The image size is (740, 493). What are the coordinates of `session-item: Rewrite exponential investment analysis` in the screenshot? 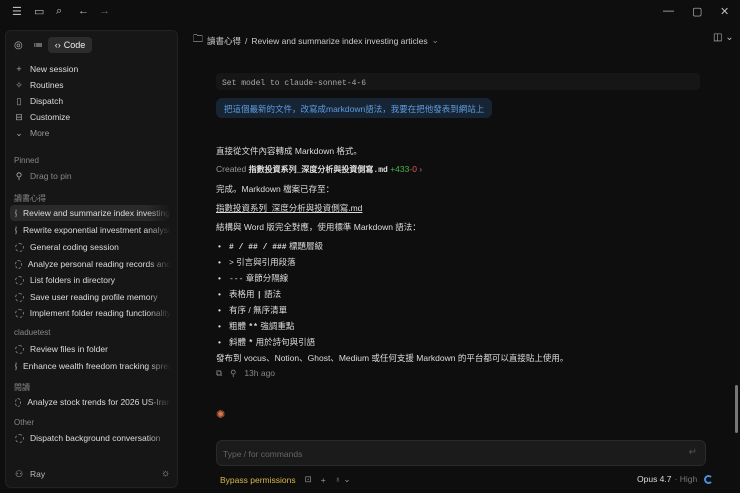 It's located at (90, 230).